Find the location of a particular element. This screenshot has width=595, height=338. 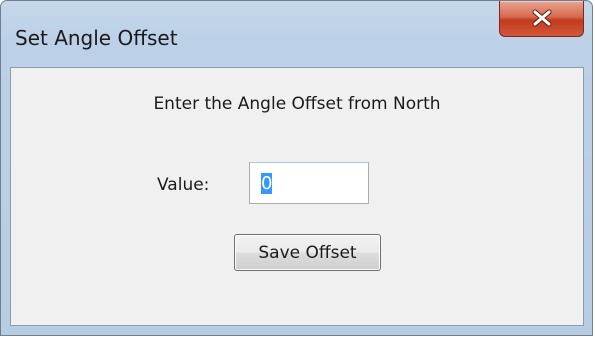

close-button is located at coordinates (541, 19).